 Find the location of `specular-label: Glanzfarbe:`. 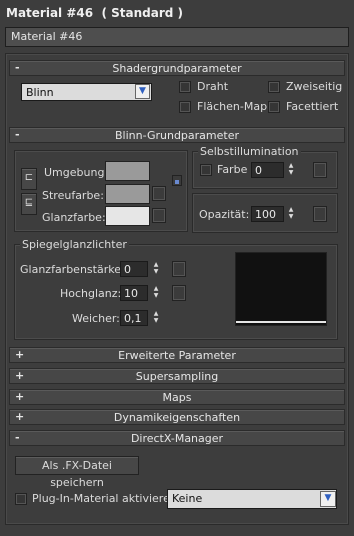

specular-label: Glanzfarbe: is located at coordinates (74, 217).